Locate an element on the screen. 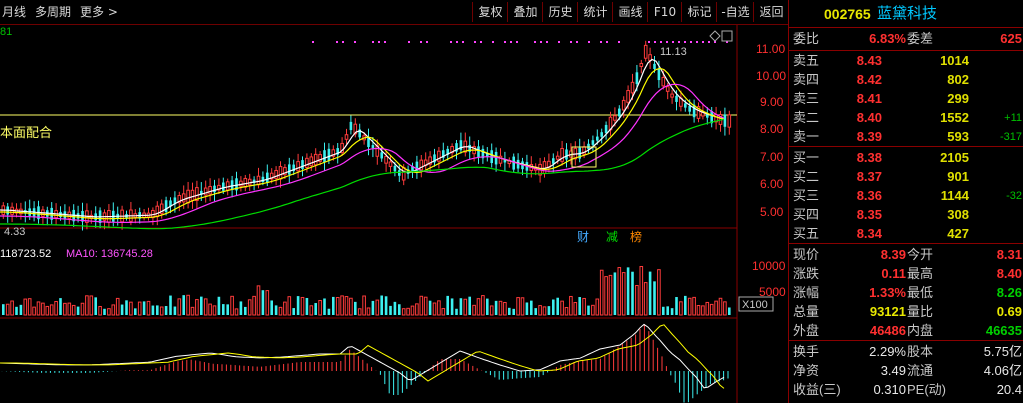 The width and height of the screenshot is (1023, 403). ask-row: 卖二 8.40 1552 +11 is located at coordinates (906, 118).